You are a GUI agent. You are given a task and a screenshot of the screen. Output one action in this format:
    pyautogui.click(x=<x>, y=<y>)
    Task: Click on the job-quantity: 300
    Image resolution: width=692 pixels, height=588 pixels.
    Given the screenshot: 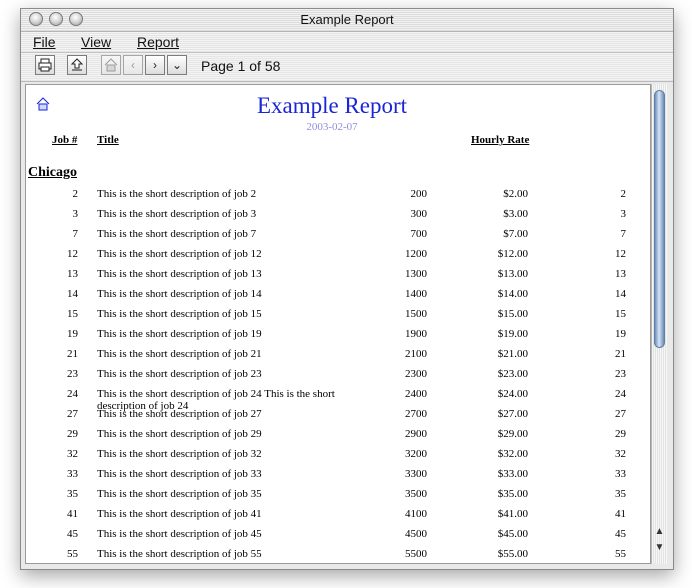 What is the action you would take?
    pyautogui.click(x=419, y=214)
    